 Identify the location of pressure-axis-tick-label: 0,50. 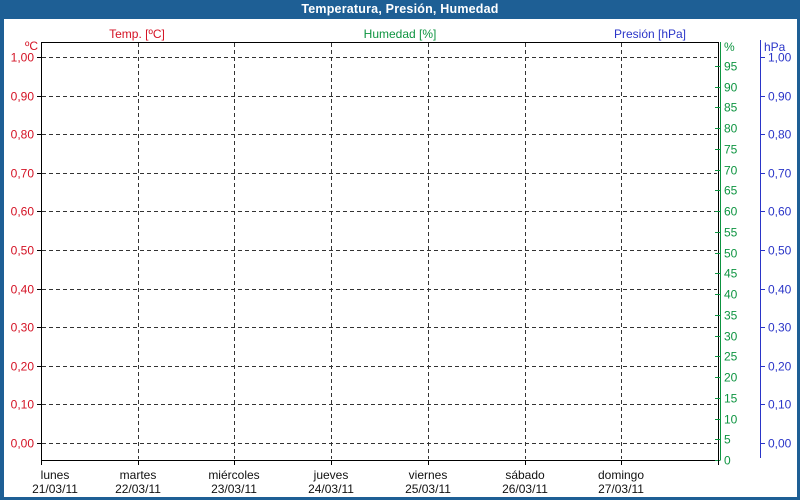
(780, 251).